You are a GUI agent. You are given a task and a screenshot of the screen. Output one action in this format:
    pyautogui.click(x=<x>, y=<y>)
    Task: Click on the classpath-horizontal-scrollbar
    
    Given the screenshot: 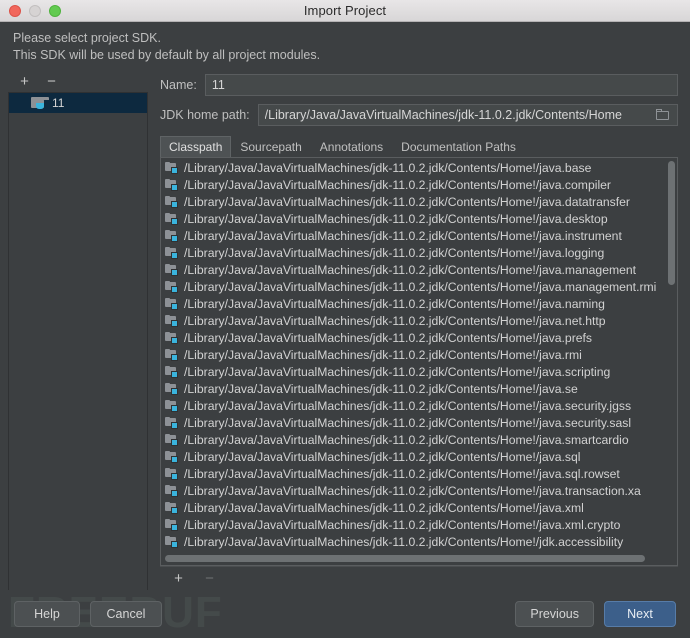 What is the action you would take?
    pyautogui.click(x=415, y=558)
    